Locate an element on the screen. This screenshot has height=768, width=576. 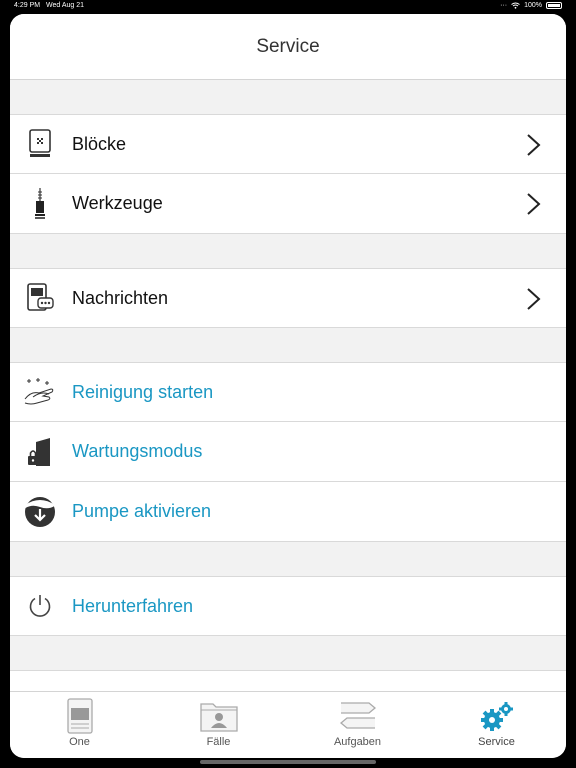
pump-icon is located at coordinates (40, 512).